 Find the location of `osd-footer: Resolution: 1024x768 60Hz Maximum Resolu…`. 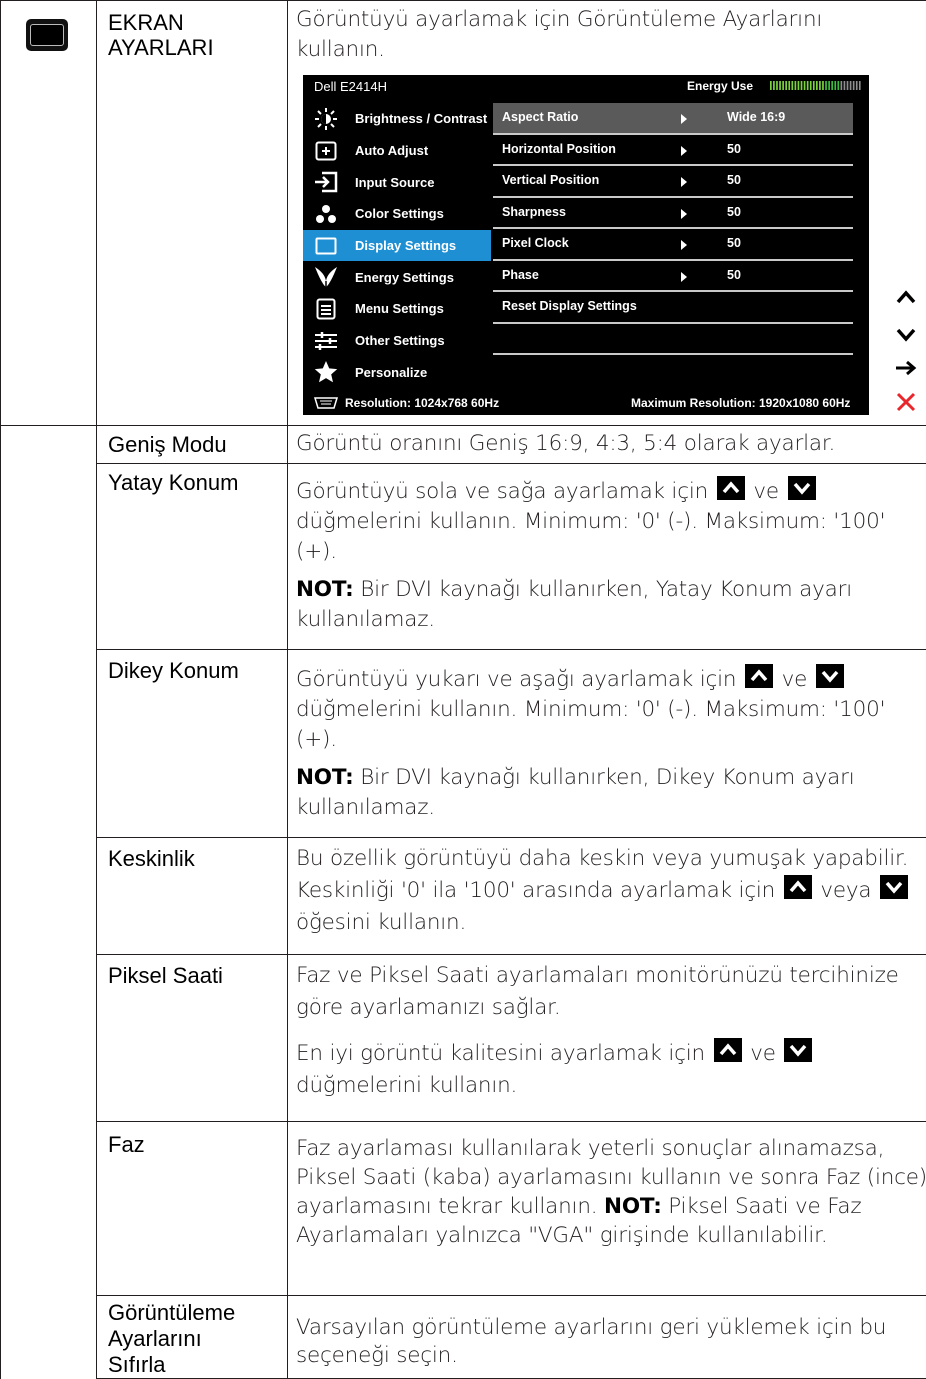

osd-footer: Resolution: 1024x768 60Hz Maximum Resolu… is located at coordinates (586, 403).